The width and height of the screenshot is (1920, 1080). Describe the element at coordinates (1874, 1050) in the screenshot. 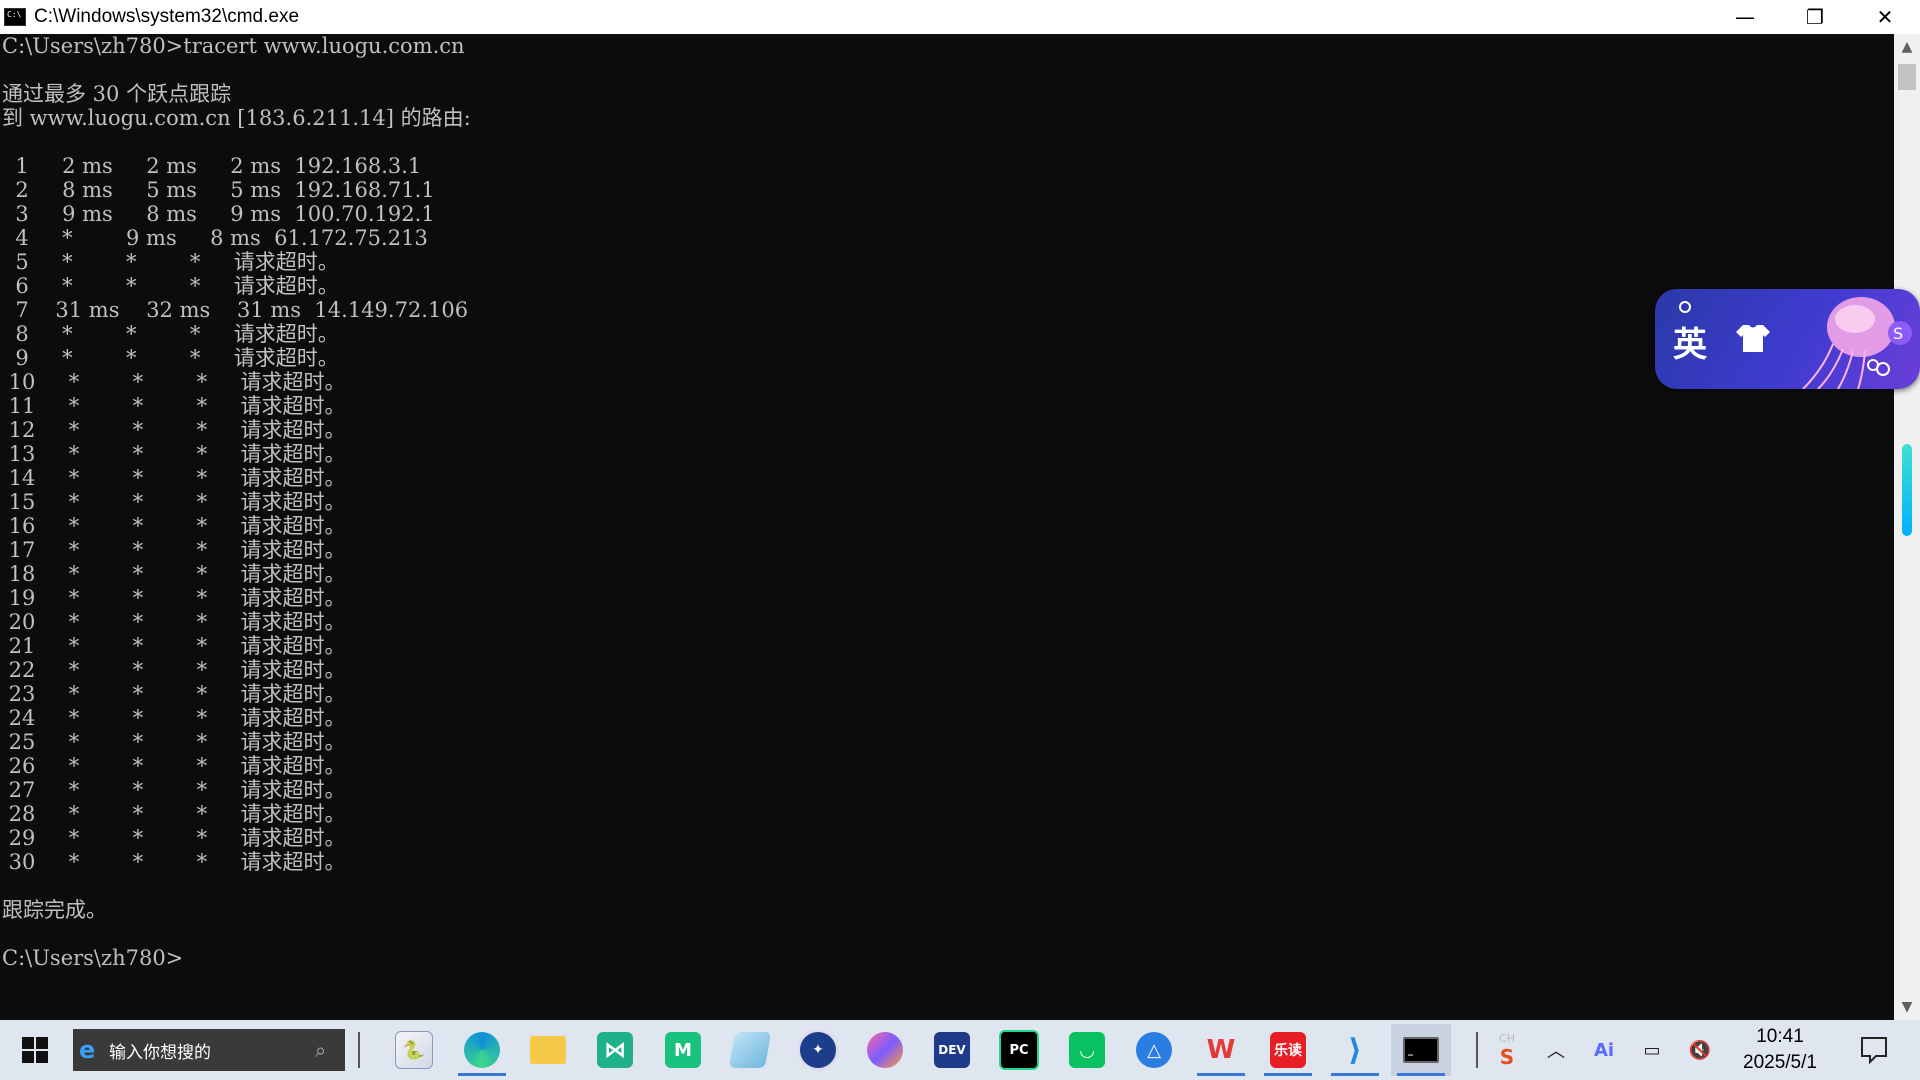

I see `notification-center-icon` at that location.